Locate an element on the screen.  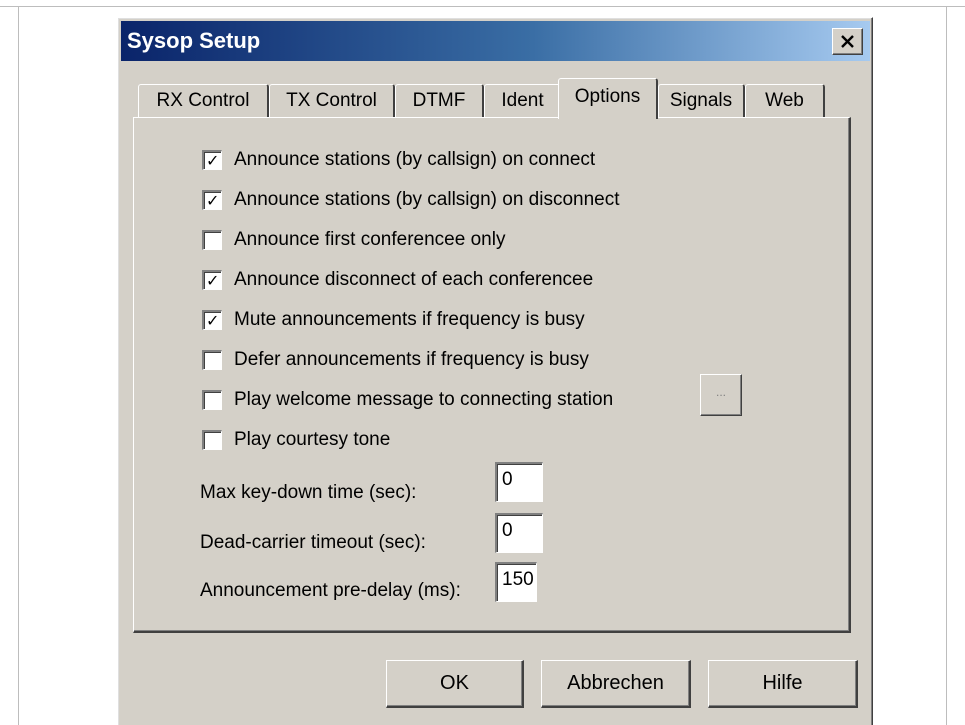
checkbox-label: Announce first conferencee only is located at coordinates (370, 239).